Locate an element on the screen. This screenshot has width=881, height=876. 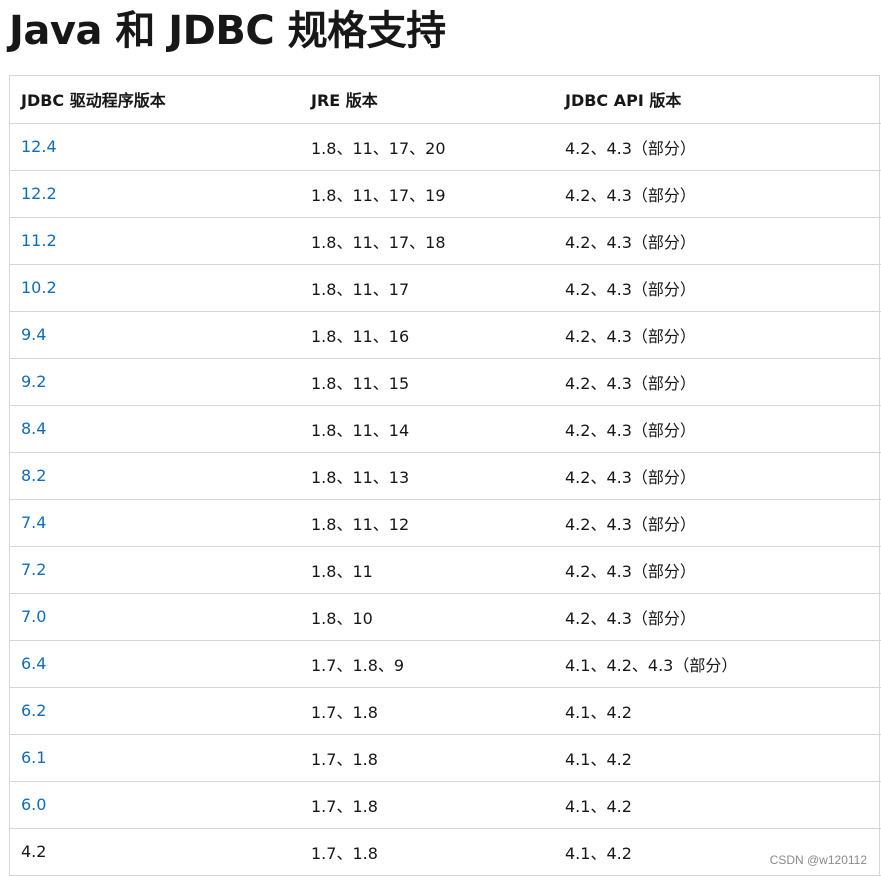
driver-version-cell: 12.4 is located at coordinates (155, 147).